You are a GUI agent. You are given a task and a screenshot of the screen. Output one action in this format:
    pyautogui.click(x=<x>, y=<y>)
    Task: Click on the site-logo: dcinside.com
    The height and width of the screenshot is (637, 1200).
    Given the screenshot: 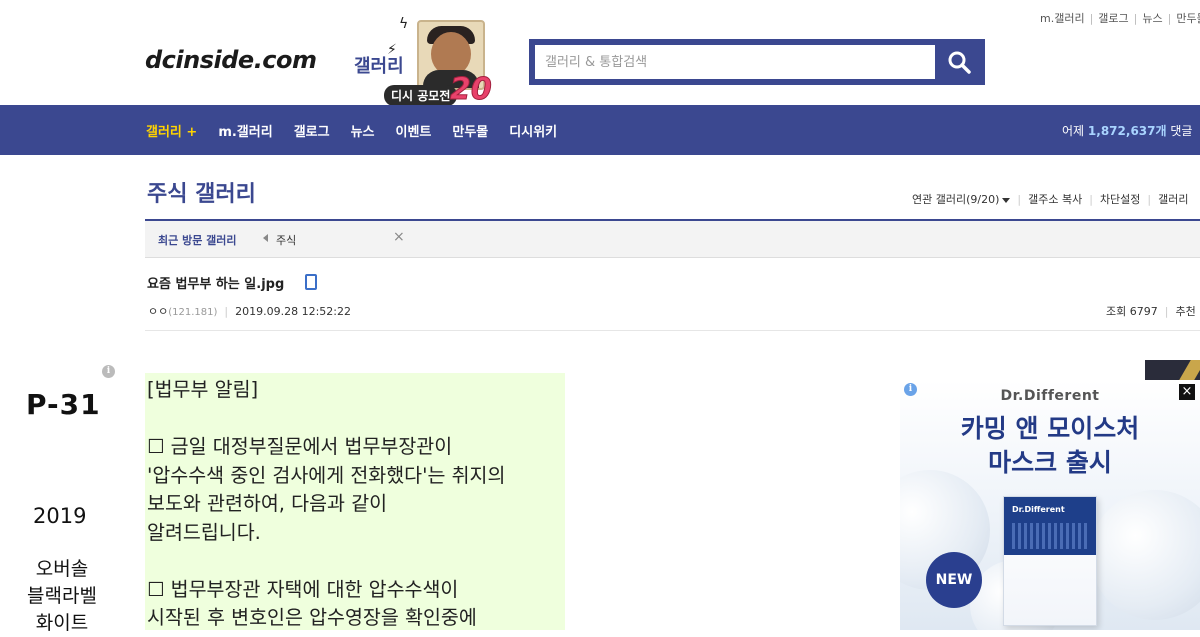 What is the action you would take?
    pyautogui.click(x=231, y=60)
    